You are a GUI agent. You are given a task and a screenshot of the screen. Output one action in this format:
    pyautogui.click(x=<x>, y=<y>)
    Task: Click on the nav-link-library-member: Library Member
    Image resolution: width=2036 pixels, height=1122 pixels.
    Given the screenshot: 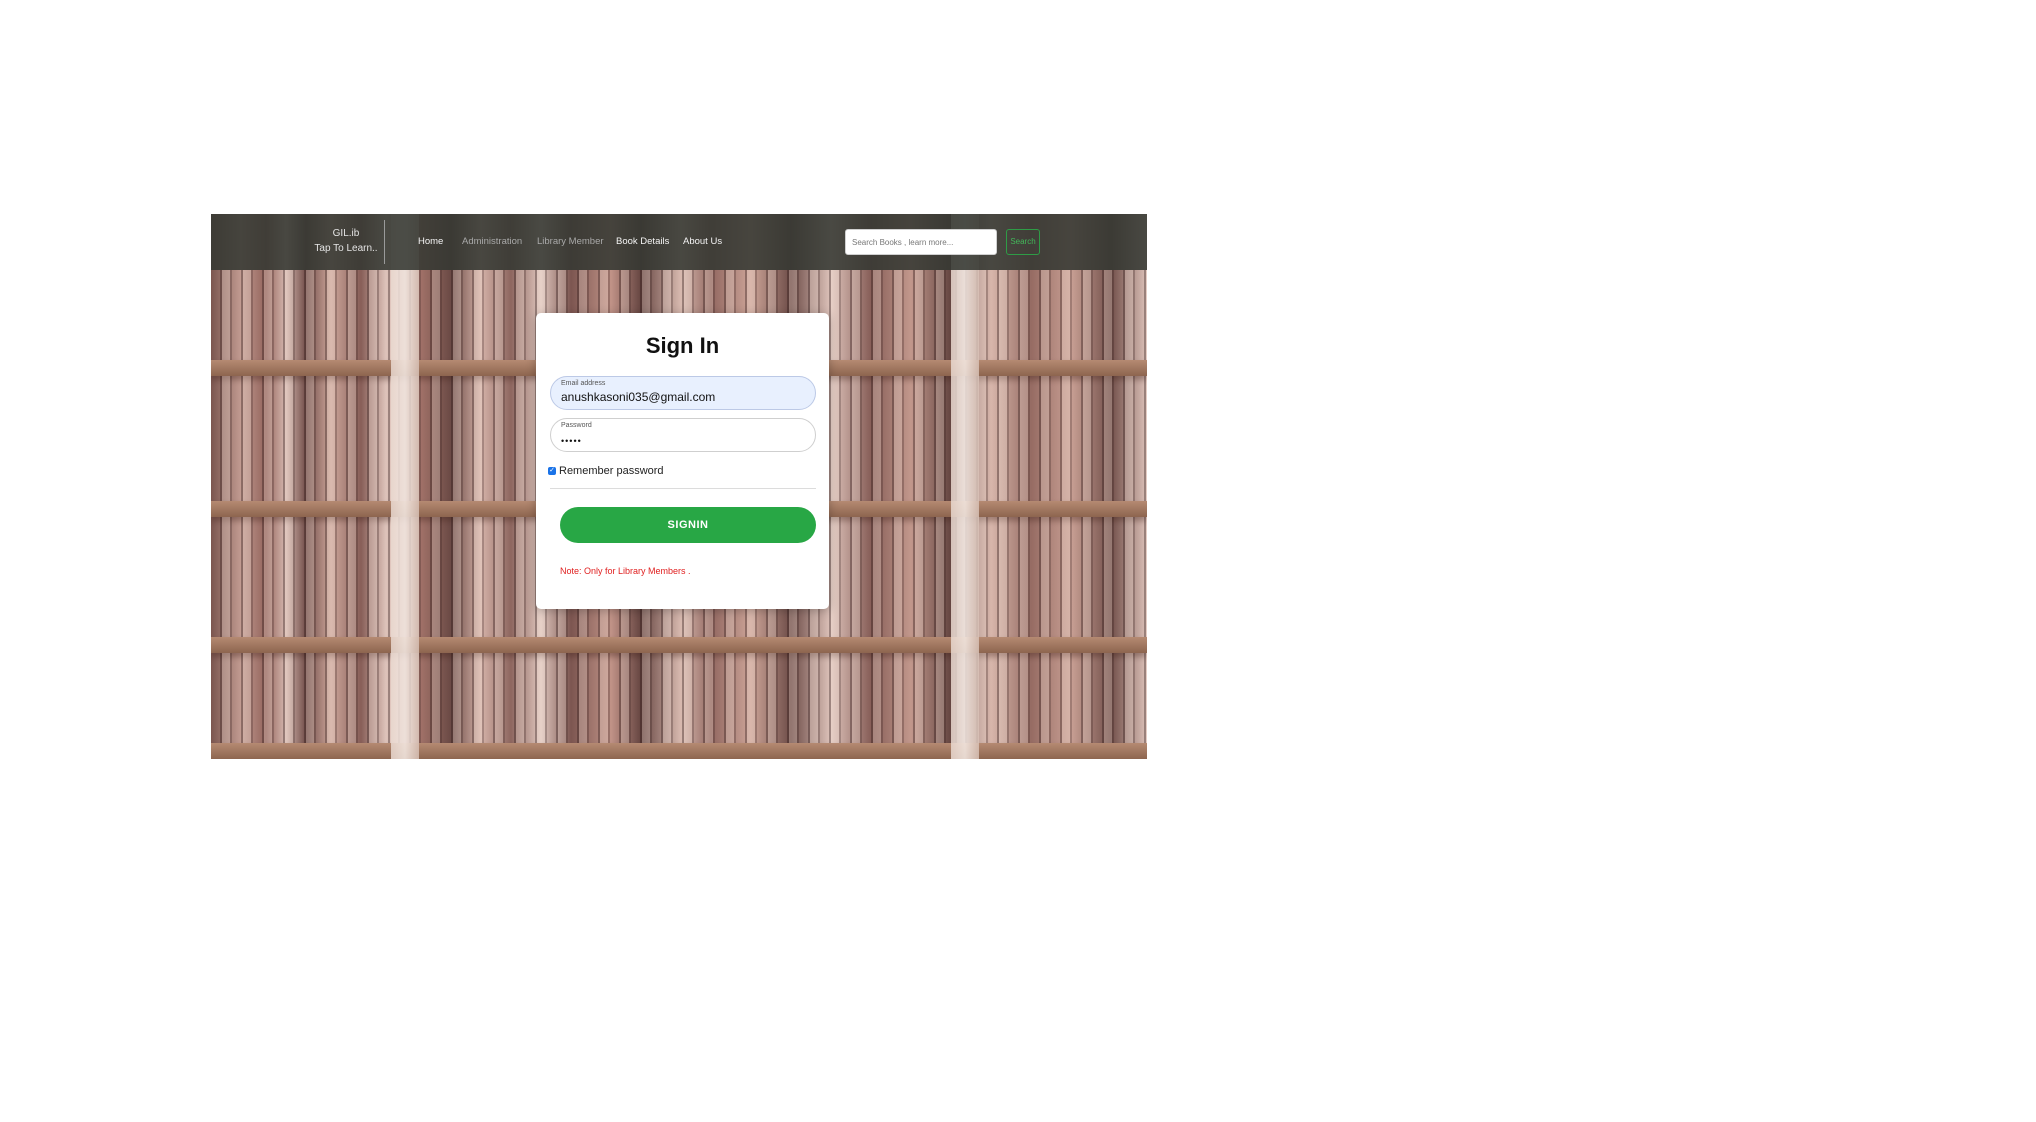 What is the action you would take?
    pyautogui.click(x=570, y=241)
    